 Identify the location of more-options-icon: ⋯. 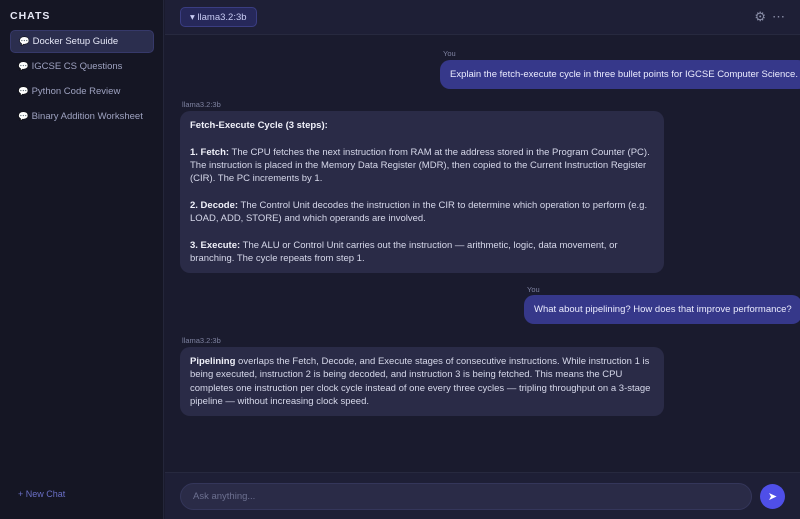
(778, 17).